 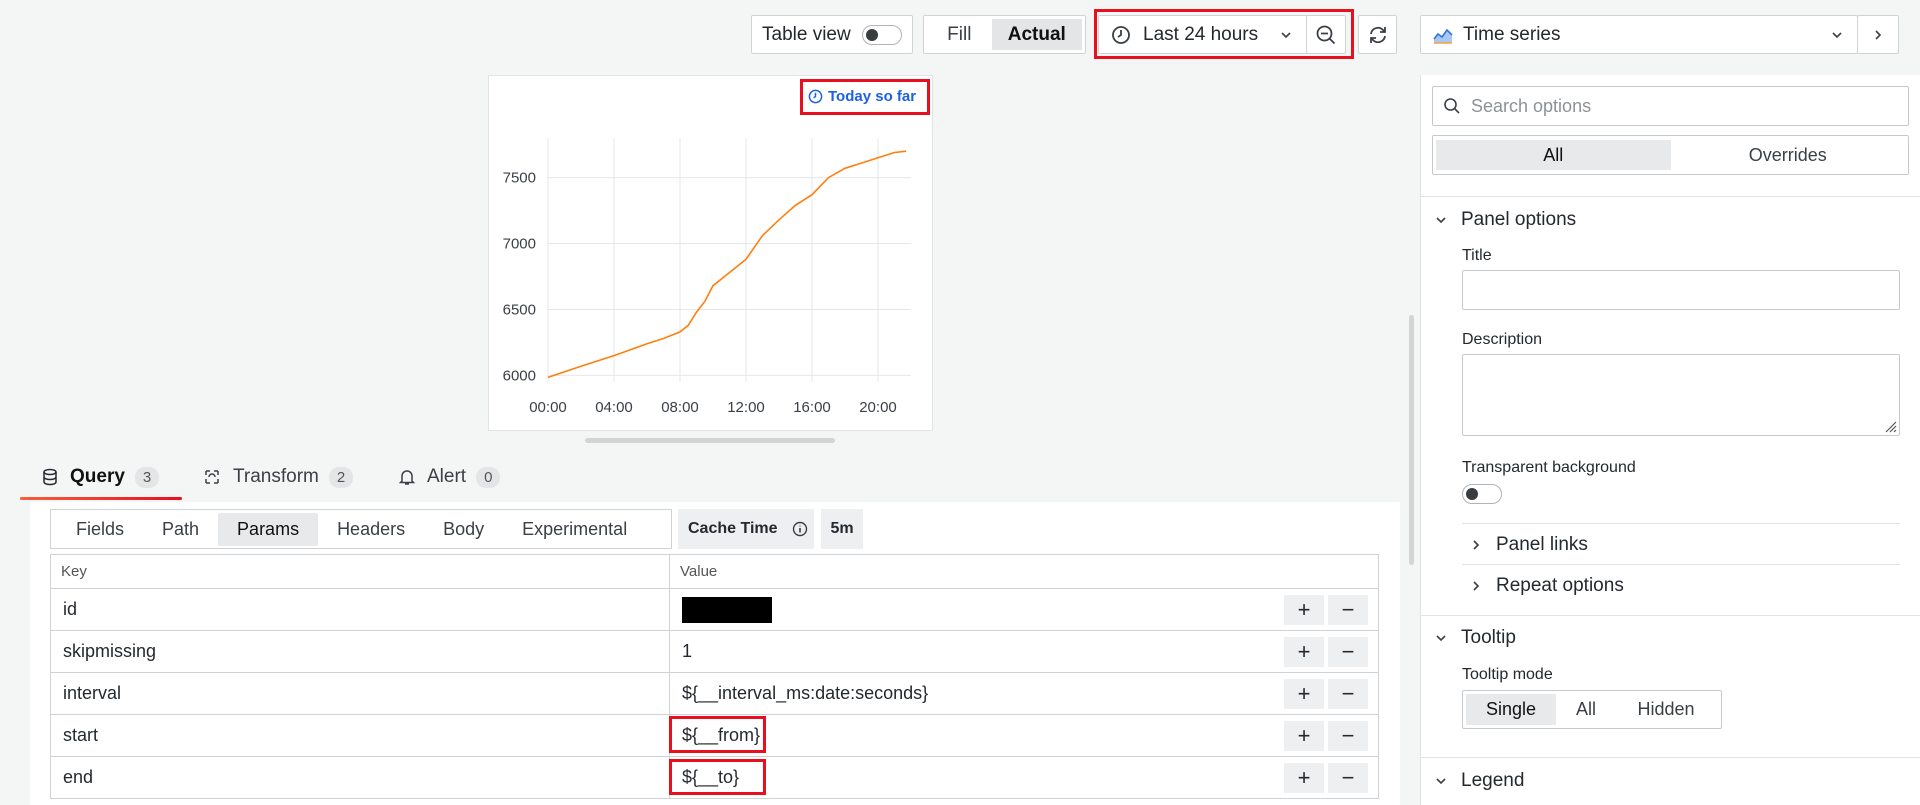 I want to click on y-tick-label: 7500, so click(x=519, y=178).